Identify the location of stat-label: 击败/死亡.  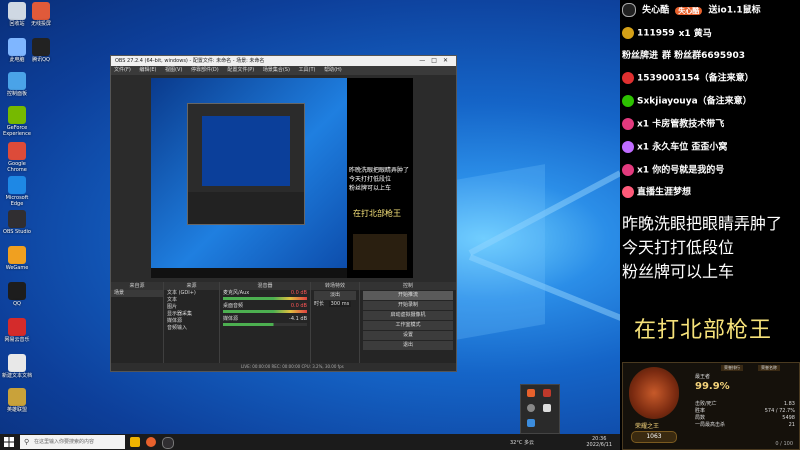
(706, 404).